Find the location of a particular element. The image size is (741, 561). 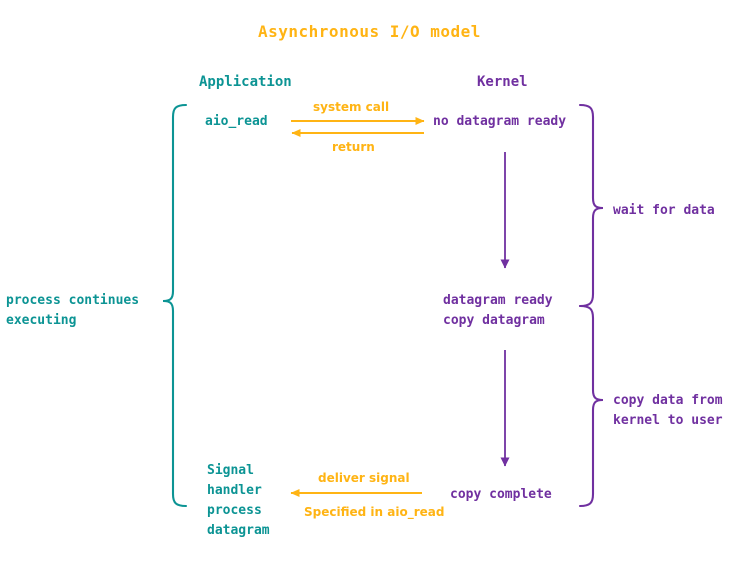

curly-brace-right-wait-icon is located at coordinates (591, 205).